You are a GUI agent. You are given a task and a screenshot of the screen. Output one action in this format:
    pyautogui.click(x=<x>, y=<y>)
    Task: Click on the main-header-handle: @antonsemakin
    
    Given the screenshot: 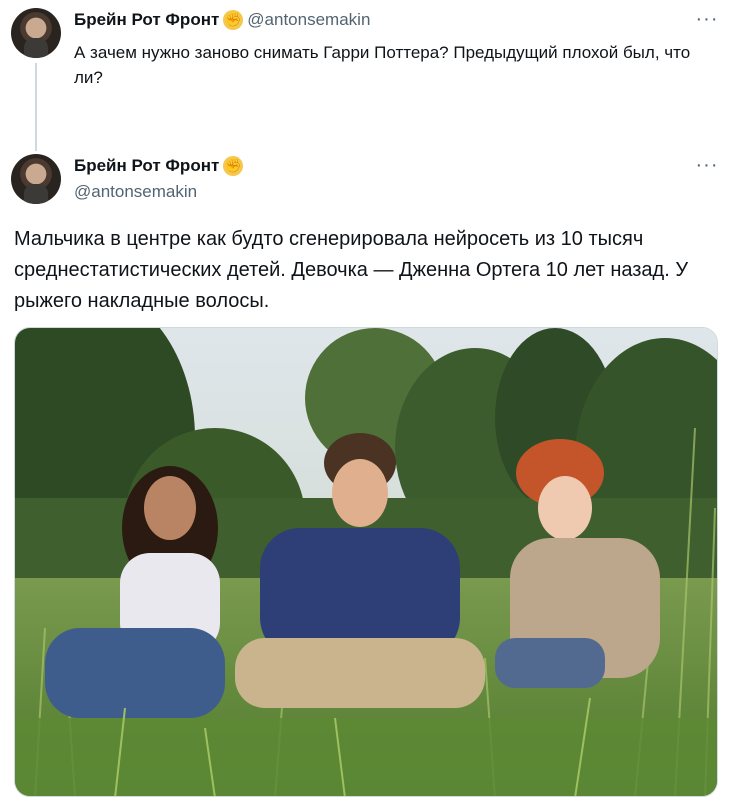 What is the action you would take?
    pyautogui.click(x=135, y=192)
    